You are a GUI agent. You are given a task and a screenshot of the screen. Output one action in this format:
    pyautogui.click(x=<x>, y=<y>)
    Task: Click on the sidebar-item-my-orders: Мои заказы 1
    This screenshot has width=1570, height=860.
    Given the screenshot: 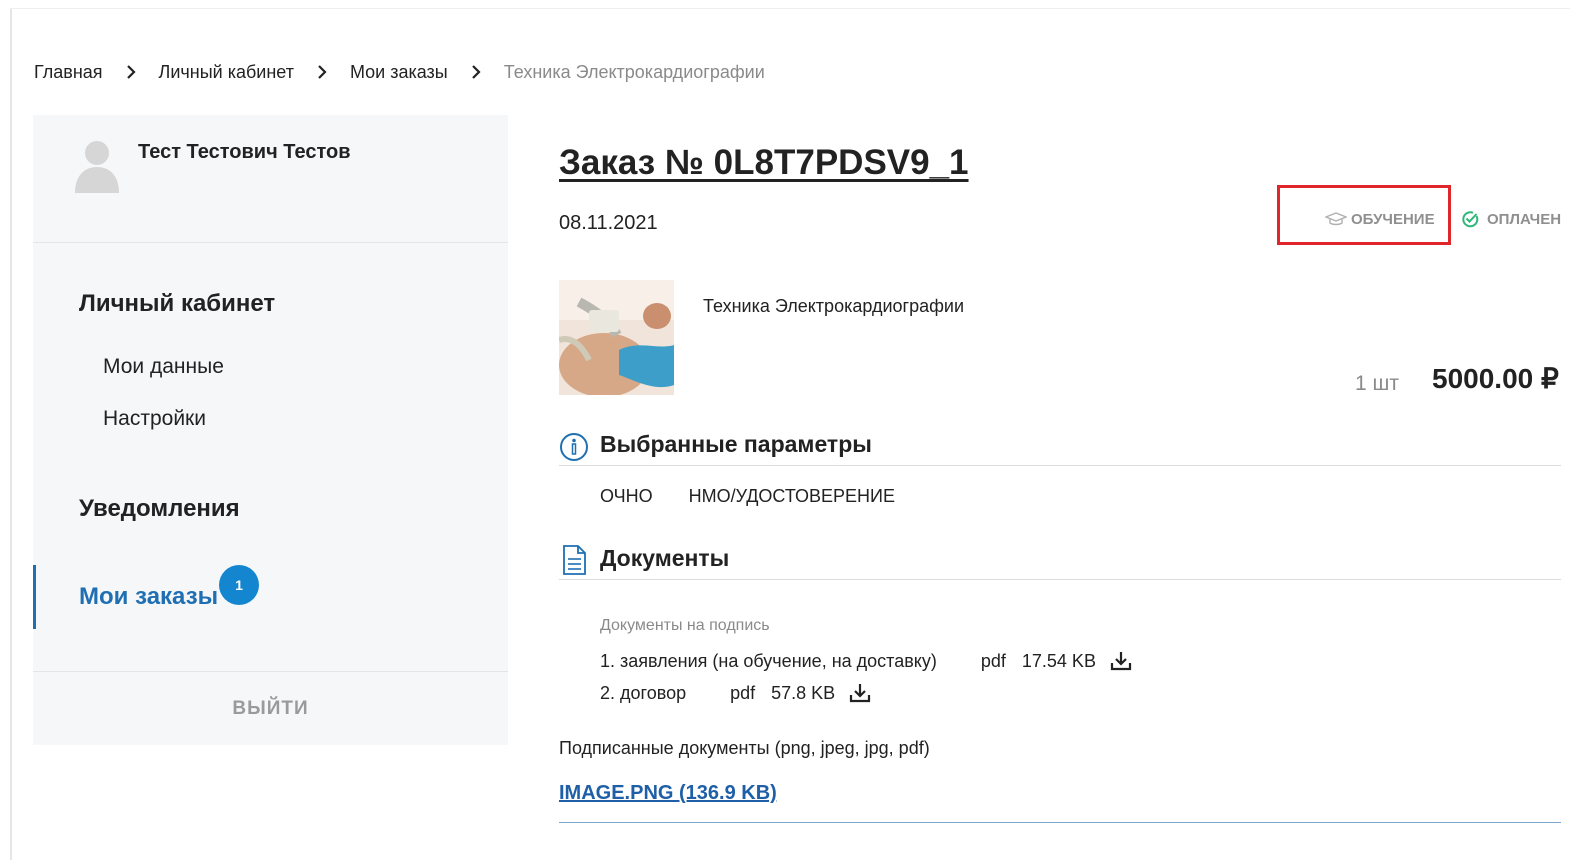 What is the action you would take?
    pyautogui.click(x=270, y=597)
    